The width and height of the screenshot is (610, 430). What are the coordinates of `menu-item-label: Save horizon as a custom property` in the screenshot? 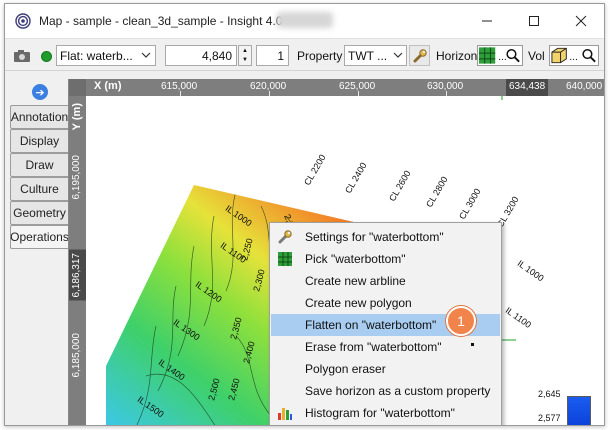 It's located at (398, 391).